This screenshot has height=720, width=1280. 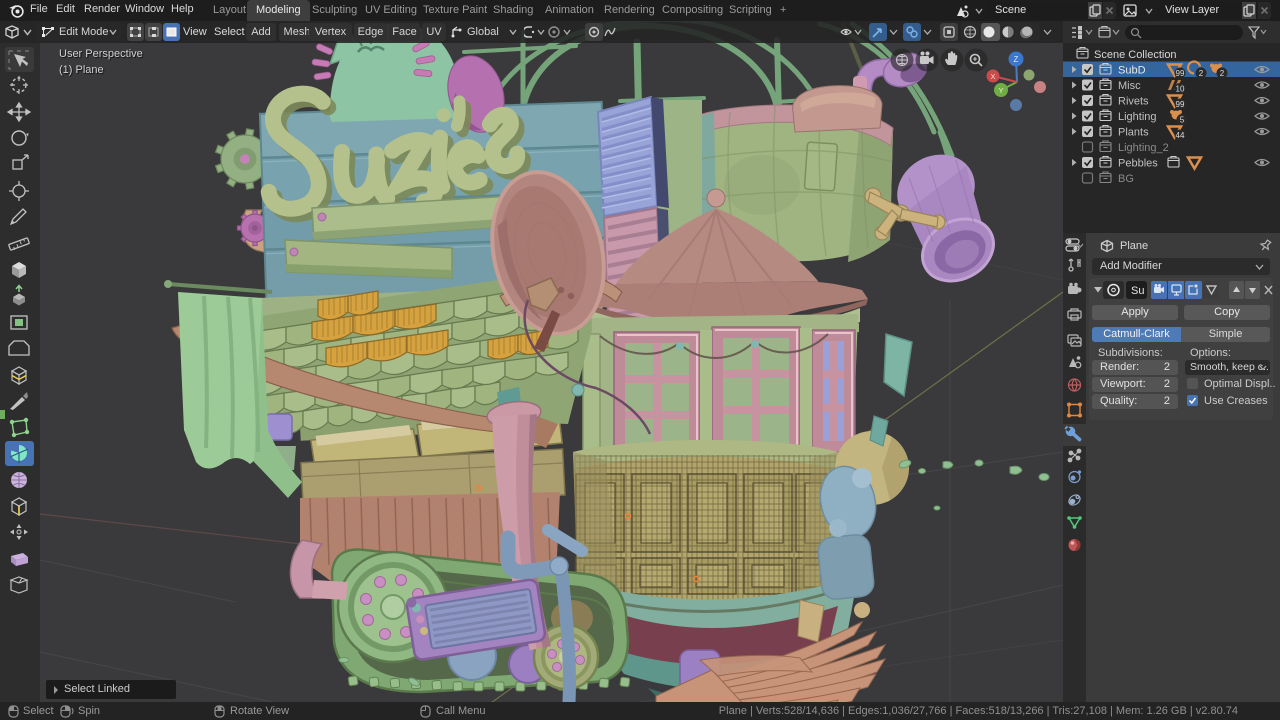 I want to click on svg-text: Lighting_2, so click(x=1143, y=148).